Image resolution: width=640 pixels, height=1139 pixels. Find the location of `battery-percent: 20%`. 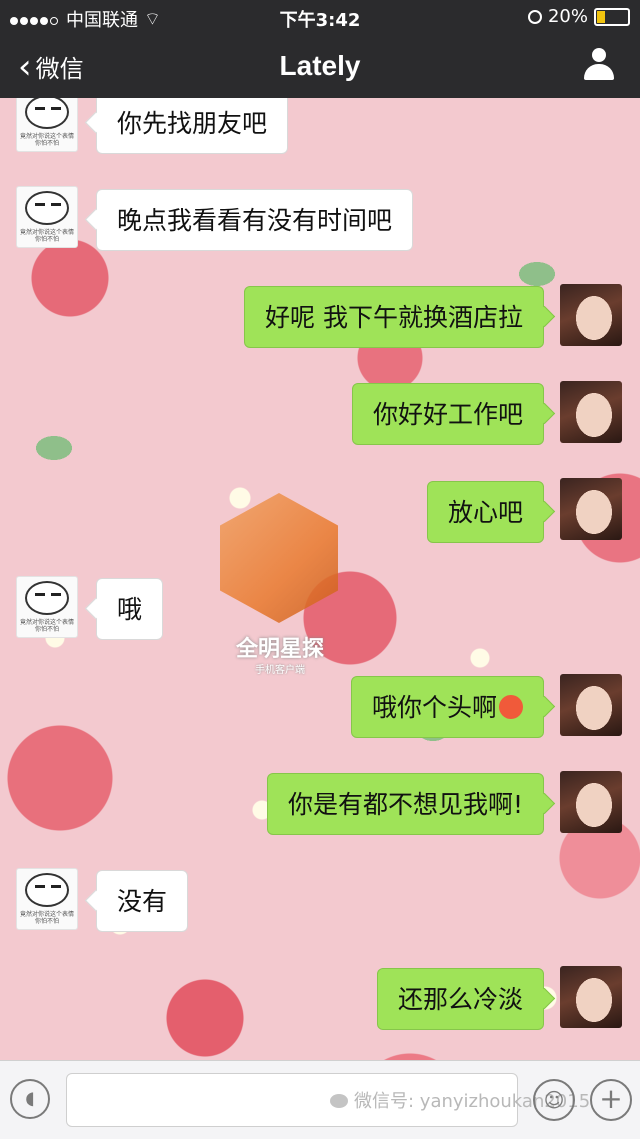

battery-percent: 20% is located at coordinates (567, 16).